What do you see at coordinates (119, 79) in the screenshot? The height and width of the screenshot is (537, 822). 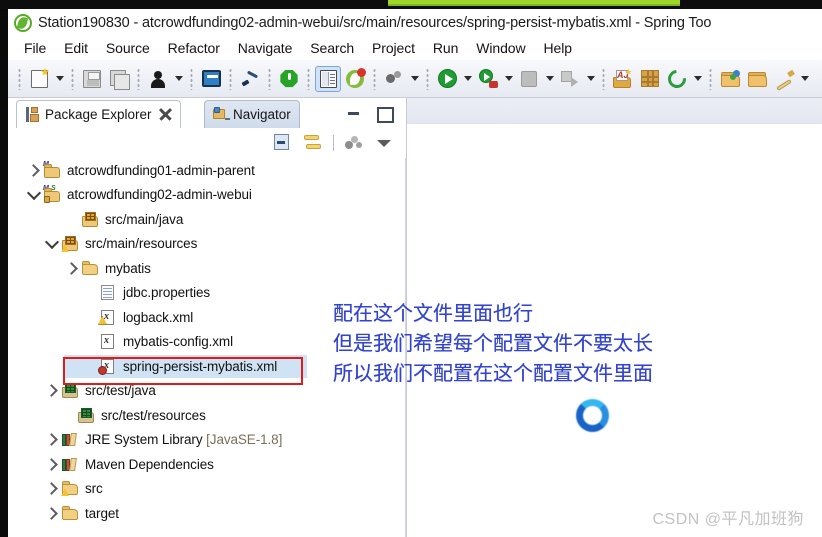 I see `save-all-icon` at bounding box center [119, 79].